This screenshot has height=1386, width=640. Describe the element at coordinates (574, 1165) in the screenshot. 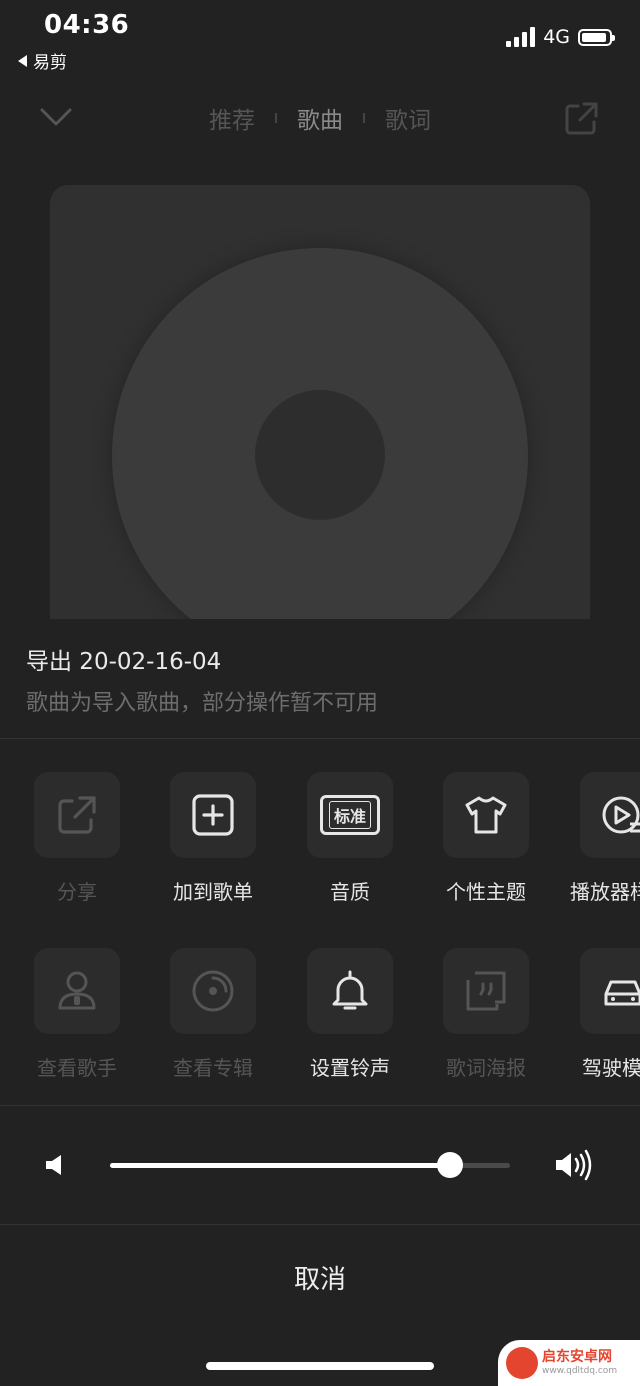

I see `volume-high-icon` at that location.